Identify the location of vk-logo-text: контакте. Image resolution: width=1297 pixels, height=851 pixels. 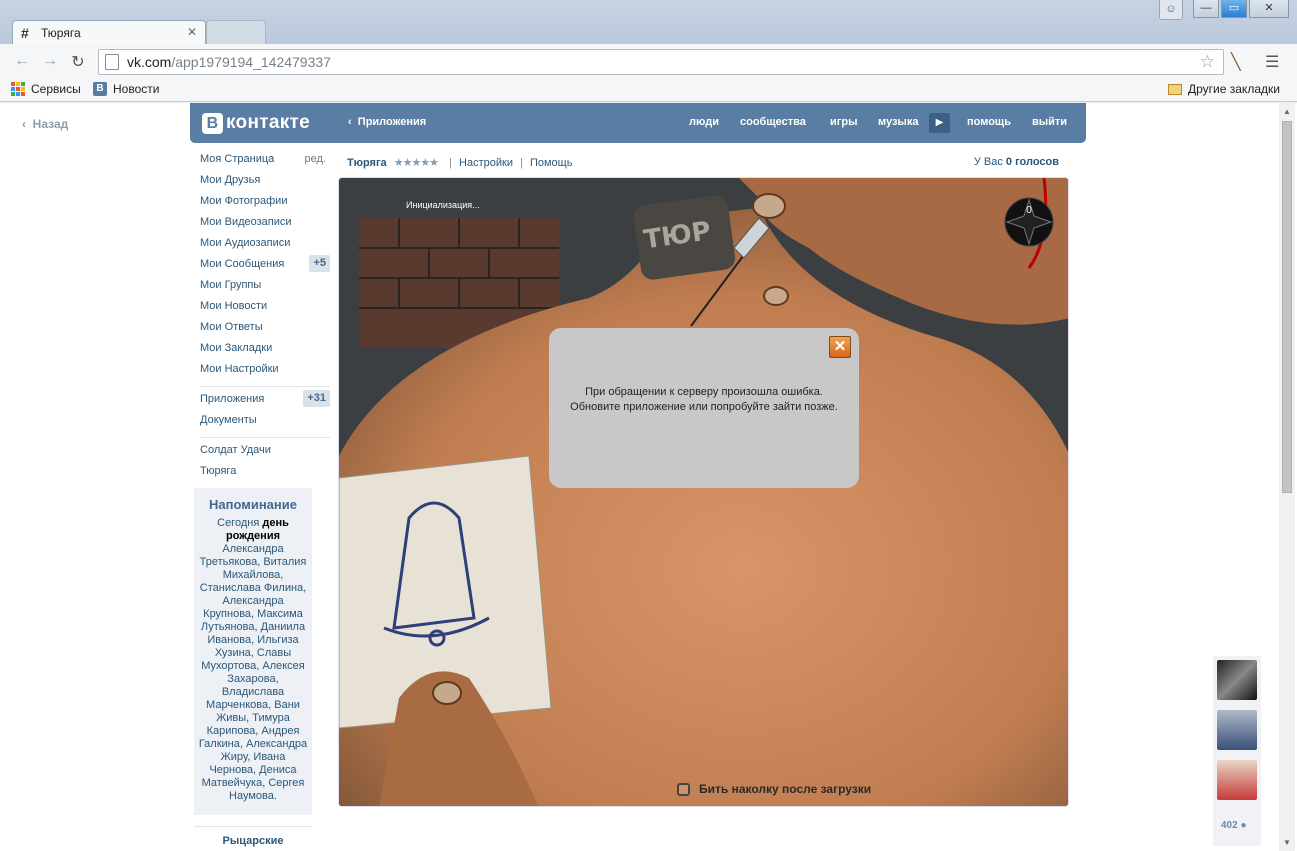
(268, 122).